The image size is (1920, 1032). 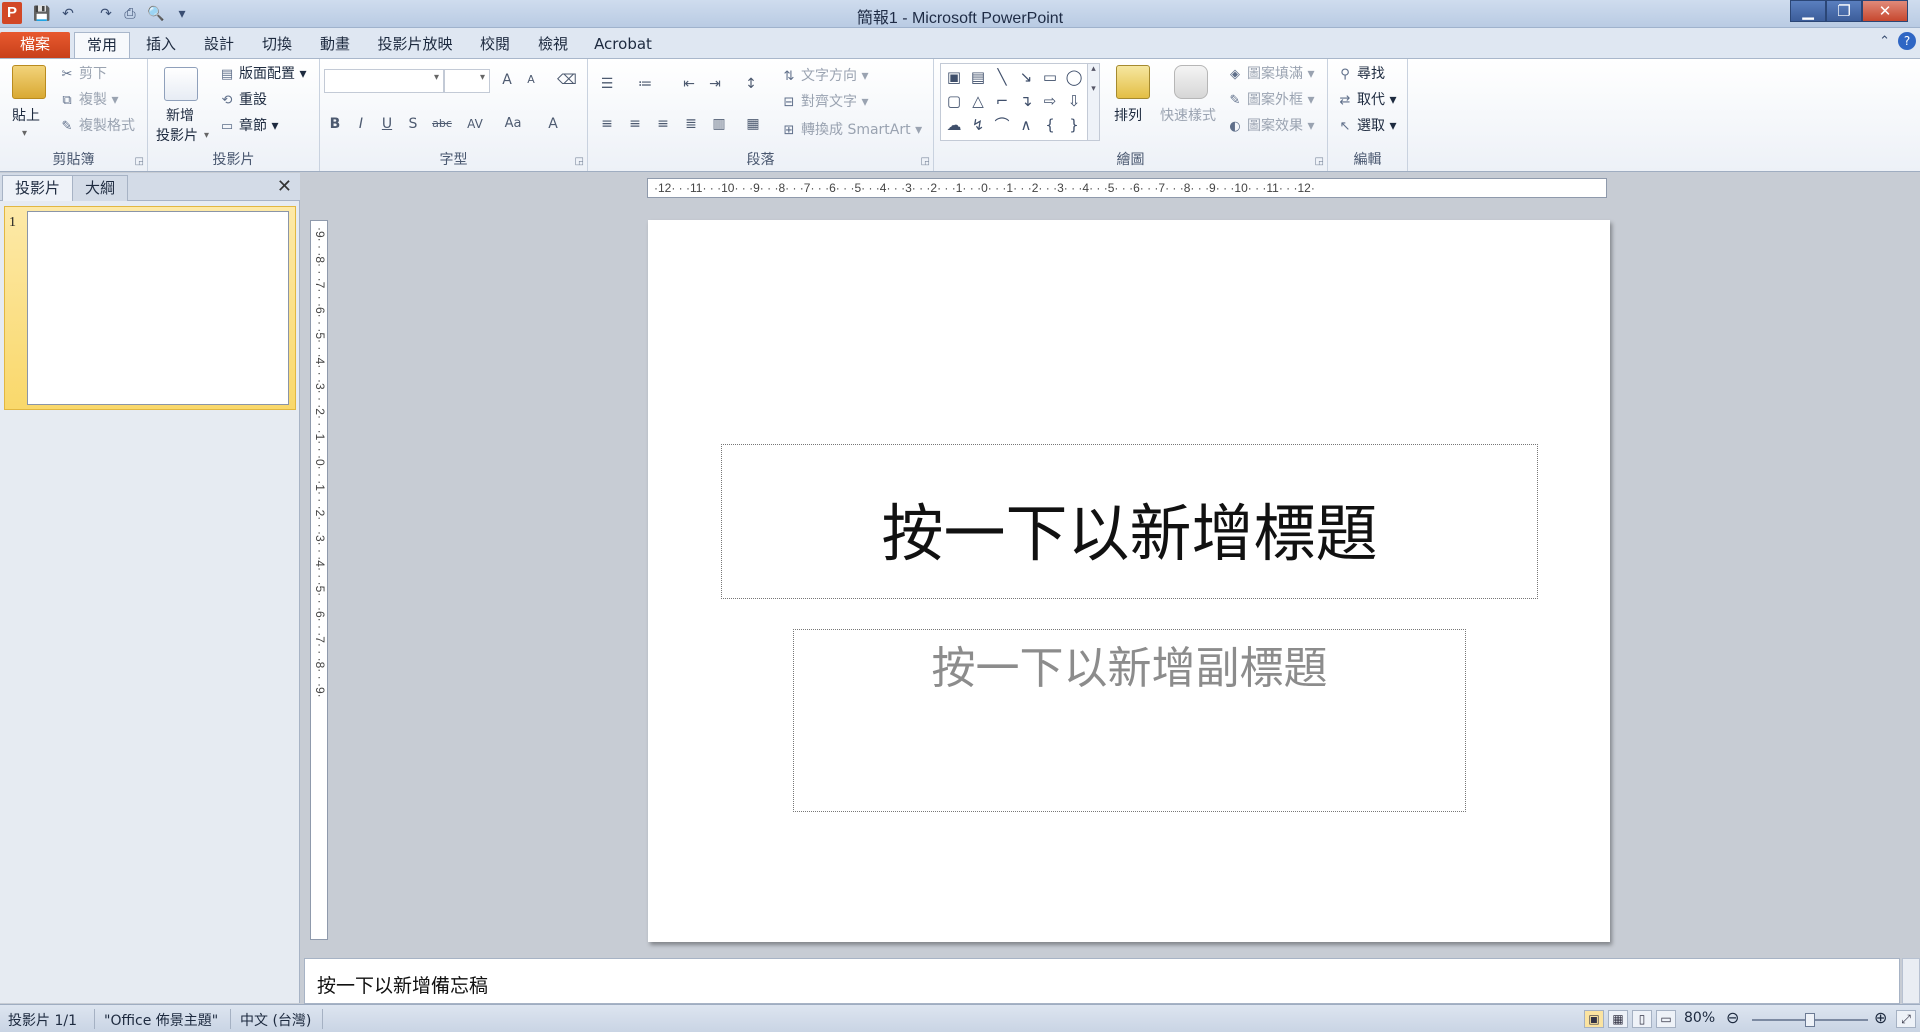 What do you see at coordinates (553, 124) in the screenshot?
I see `font-color-button: A` at bounding box center [553, 124].